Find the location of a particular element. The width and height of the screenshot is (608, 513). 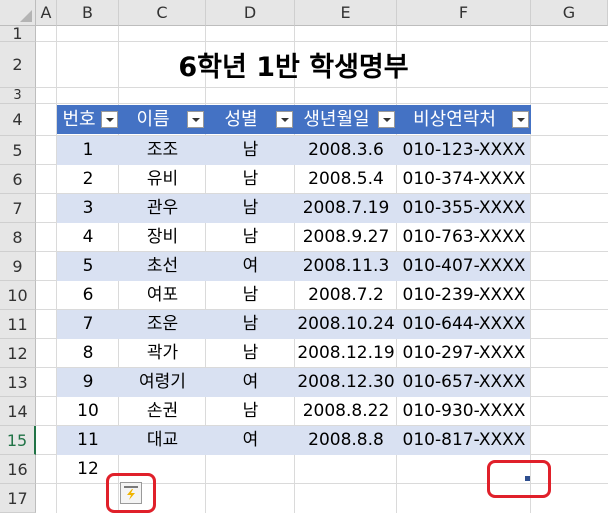

filter-dropdown-gender is located at coordinates (284, 119).